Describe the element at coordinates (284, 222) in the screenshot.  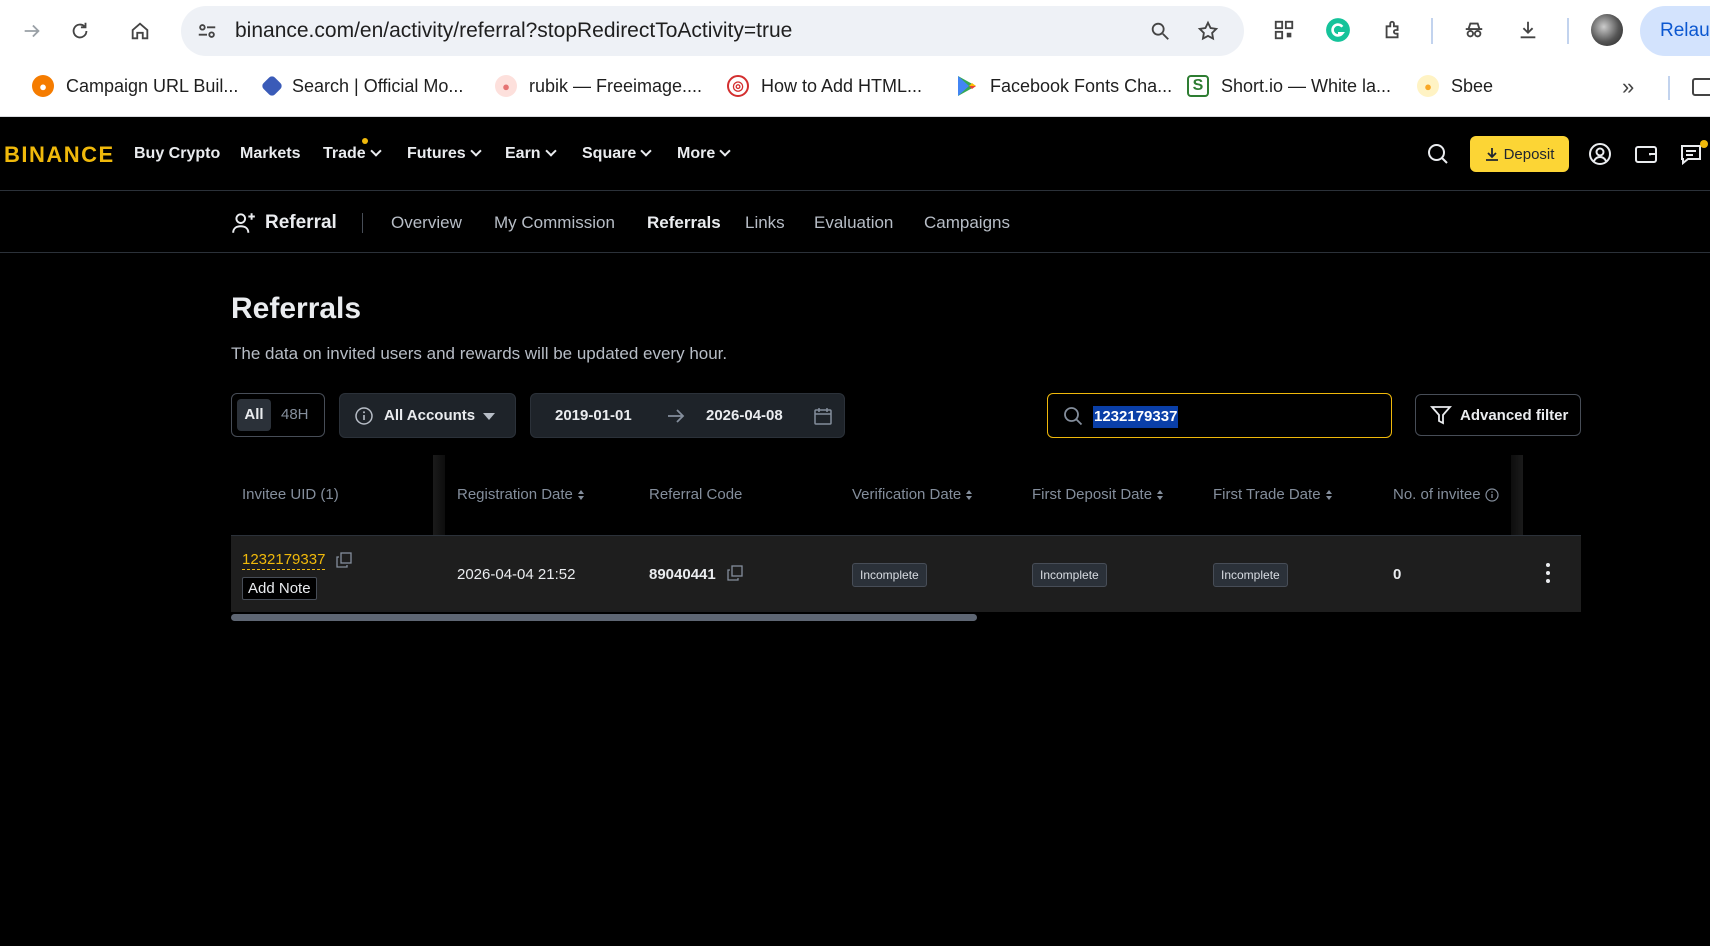
I see `referral-title: Referral` at that location.